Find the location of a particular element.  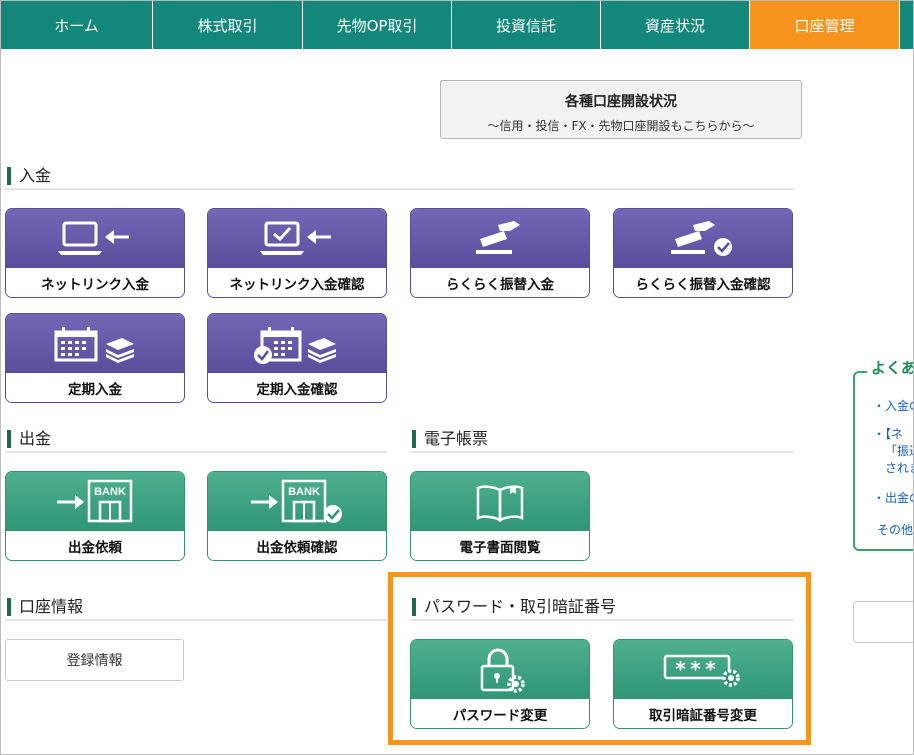

main-nav: ホーム 株式取引 先物OP取引 投資信託 資産状況 口座管理 is located at coordinates (457, 25).